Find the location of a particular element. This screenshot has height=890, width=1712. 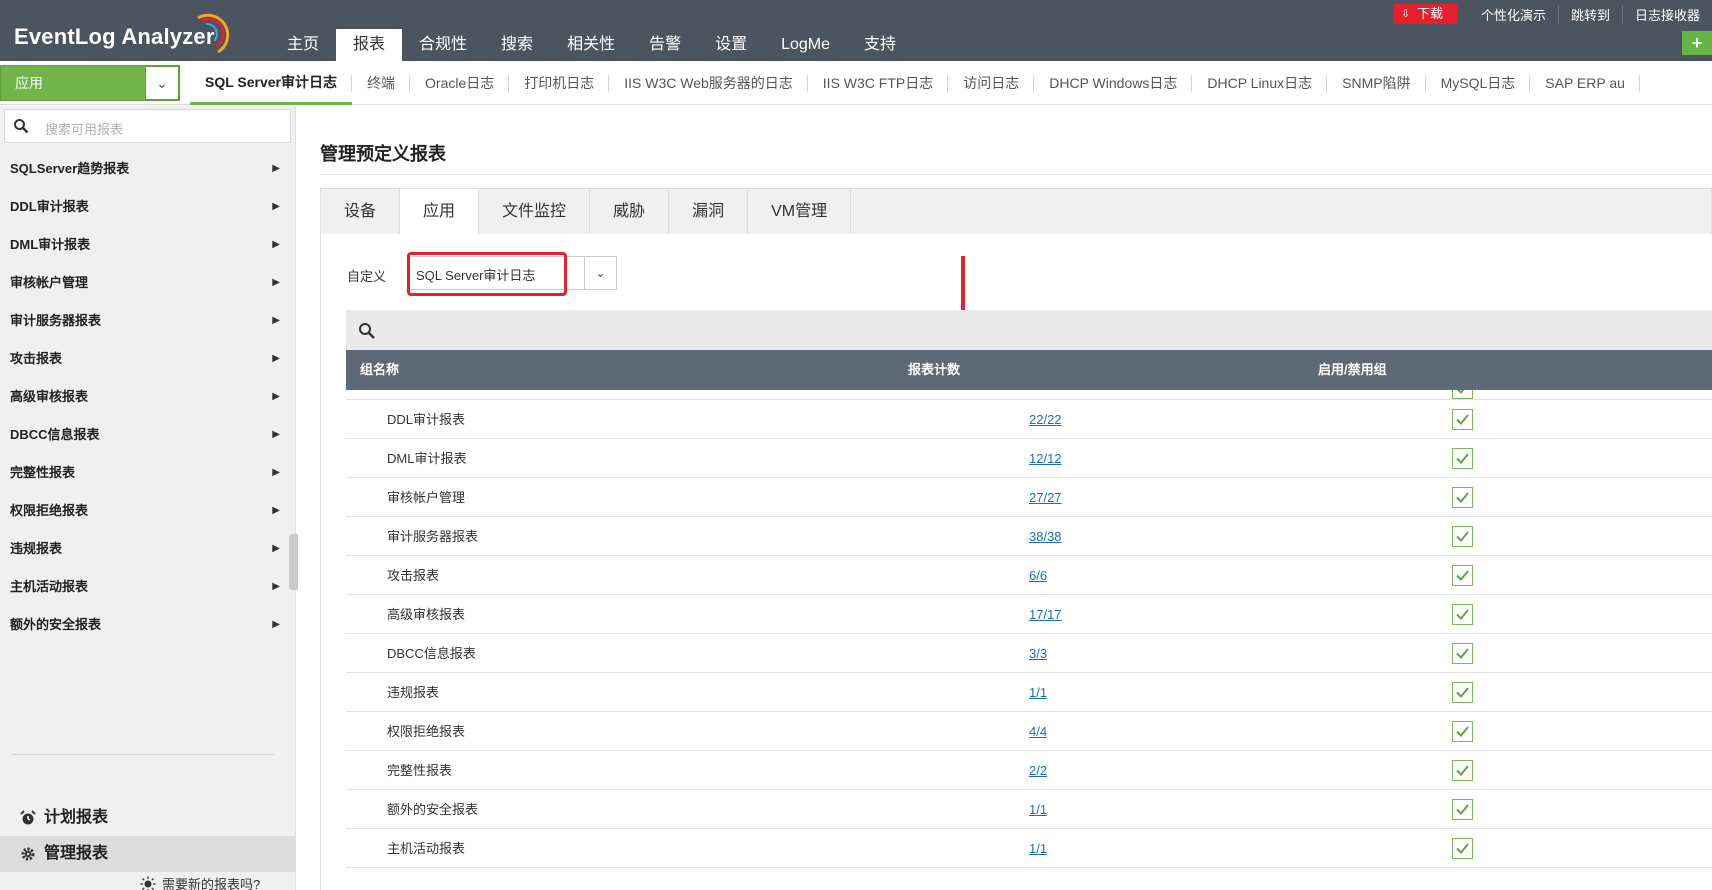

log-tab-9: SNMP陷阱 is located at coordinates (1377, 83).